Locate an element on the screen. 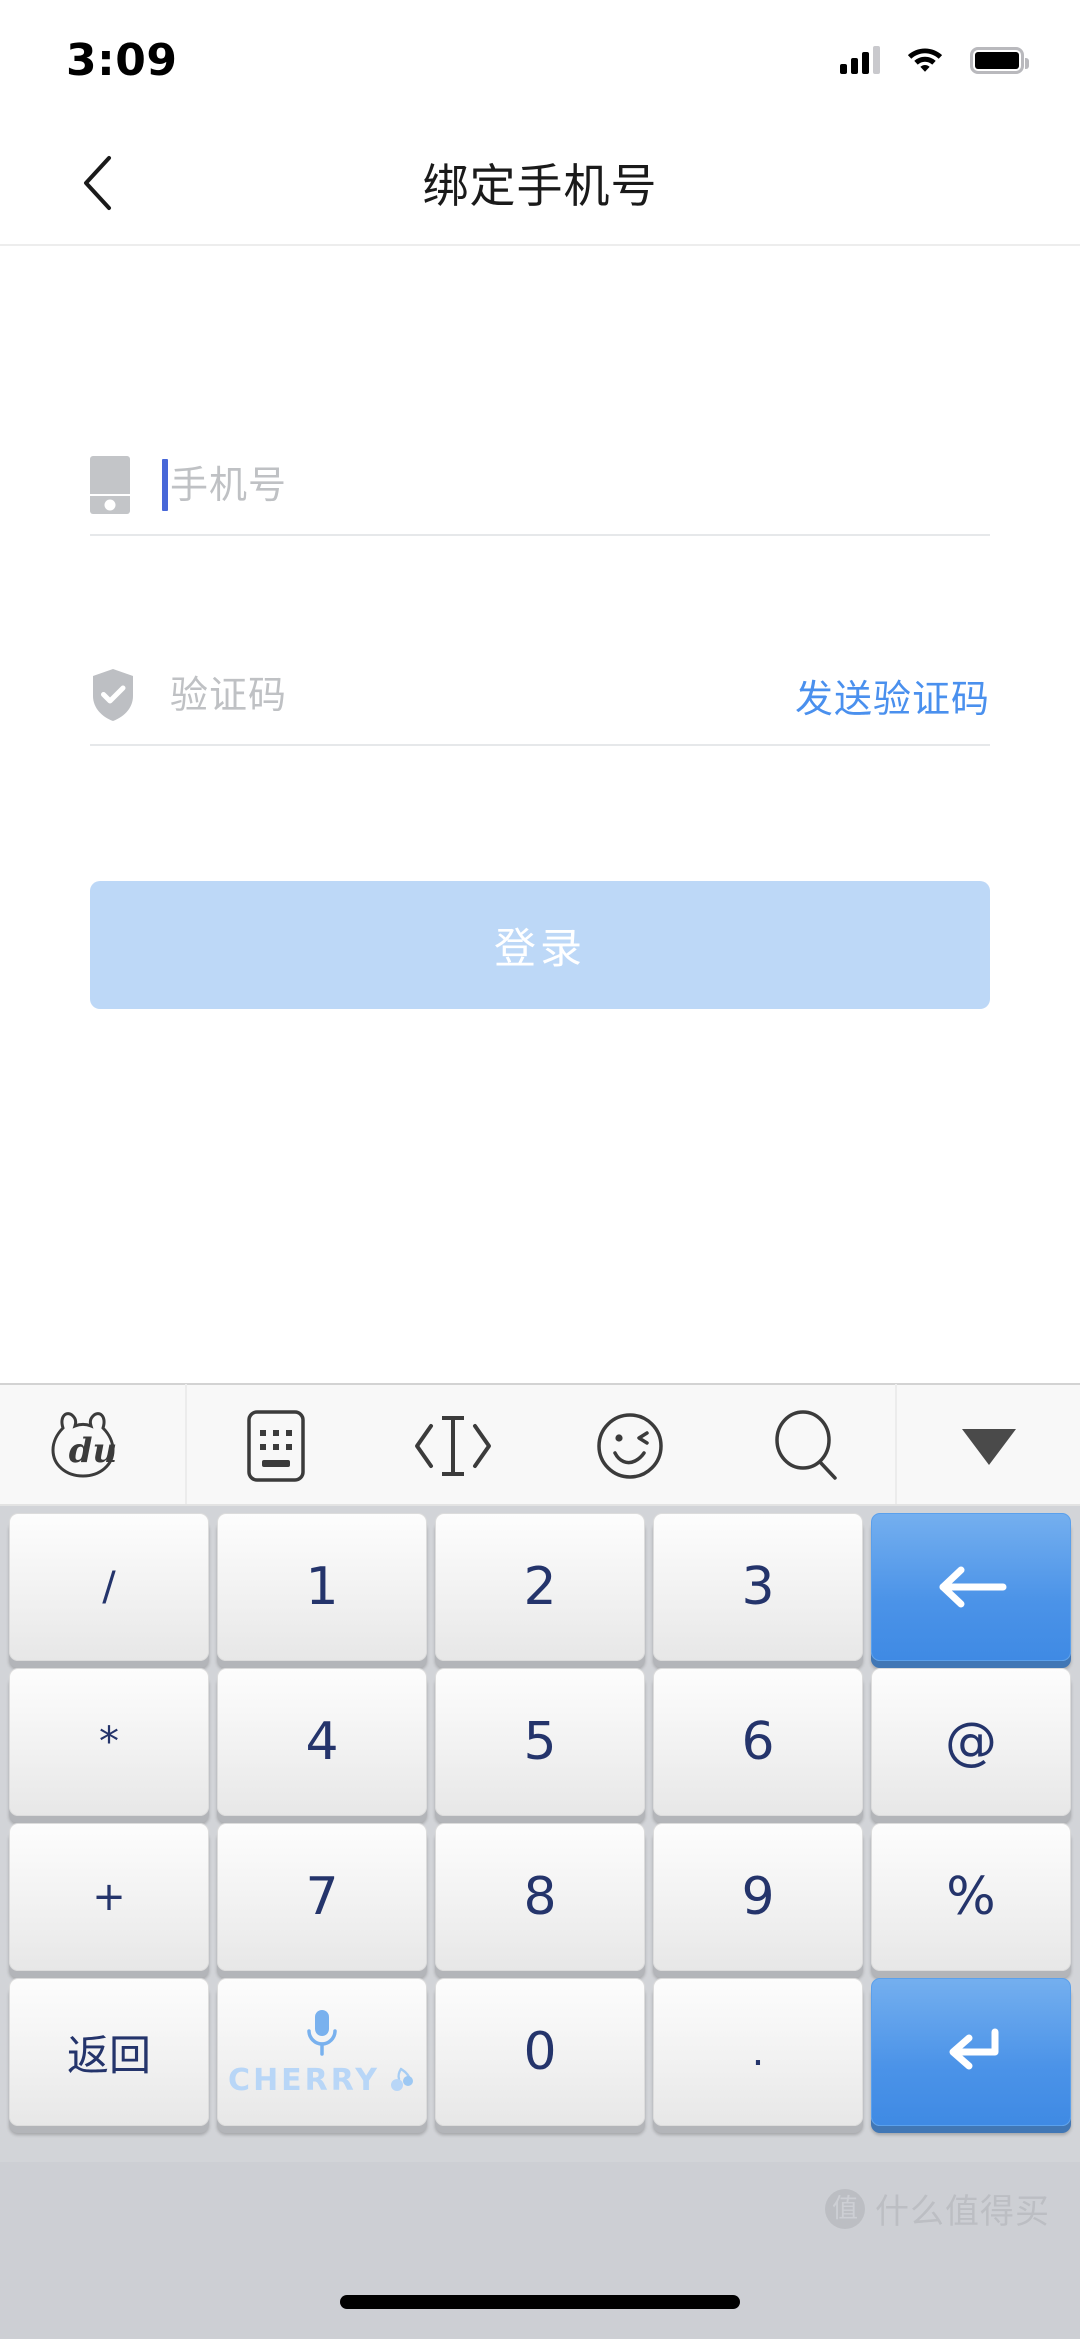  key-voice-cherry: CHERRY is located at coordinates (322, 2052).